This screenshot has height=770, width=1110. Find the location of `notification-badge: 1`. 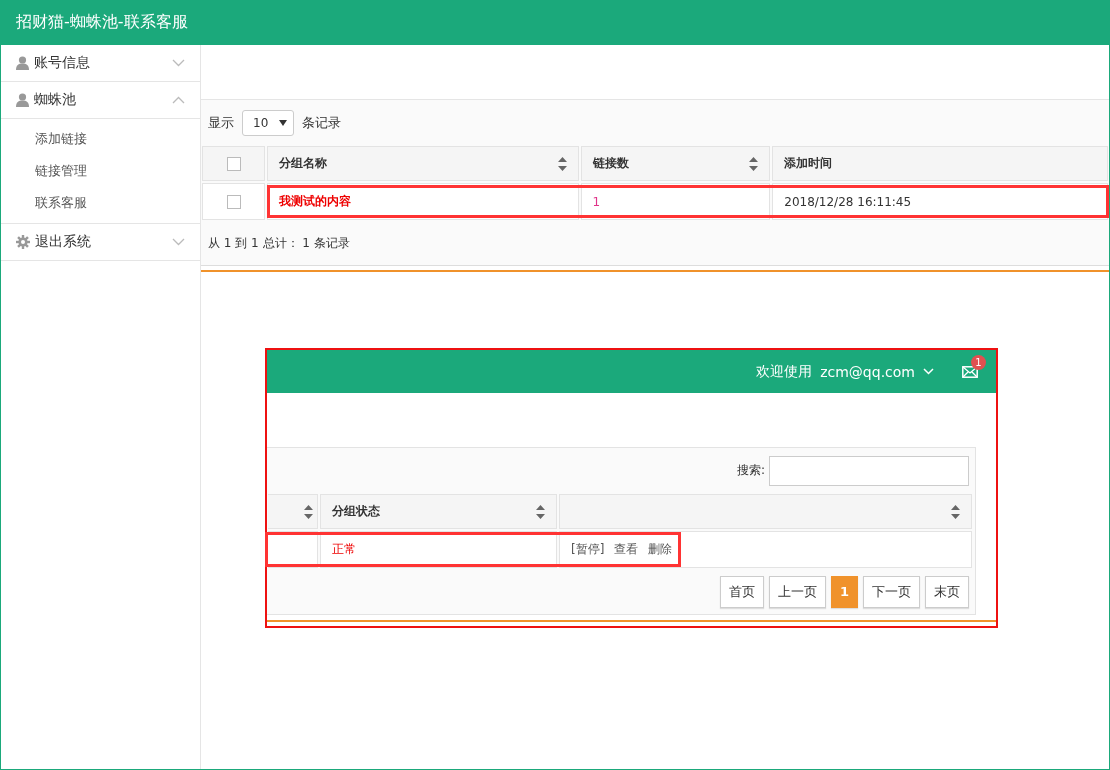

notification-badge: 1 is located at coordinates (978, 362).